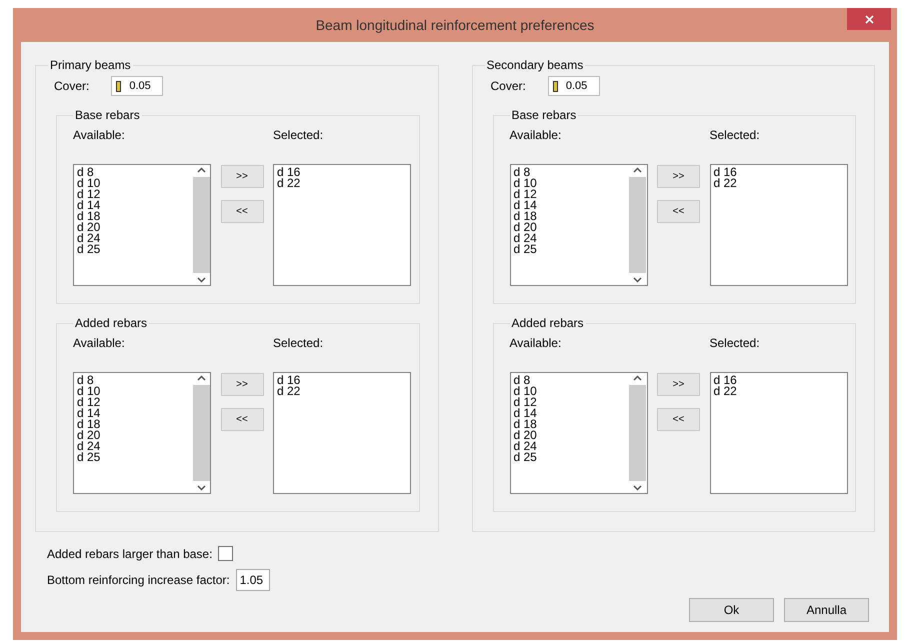  I want to click on larger-than-base-label: Added rebars larger than base:, so click(129, 553).